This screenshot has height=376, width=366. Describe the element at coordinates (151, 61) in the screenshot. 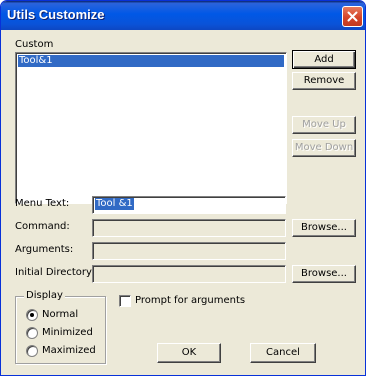

I see `list-item: Tool&1` at that location.